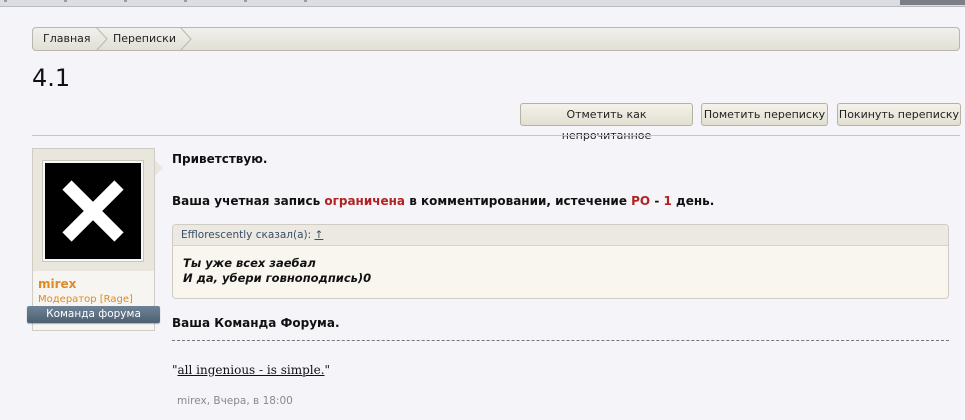 The width and height of the screenshot is (965, 420). Describe the element at coordinates (57, 284) in the screenshot. I see `username: mirex` at that location.